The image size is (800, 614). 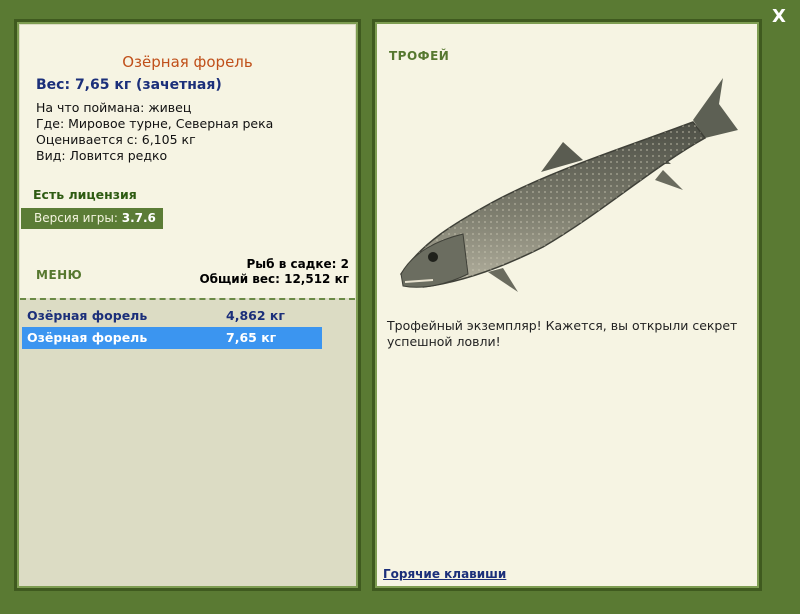 I want to click on fish-weight: Вес: 7,65 кг (зачетная), so click(x=129, y=85).